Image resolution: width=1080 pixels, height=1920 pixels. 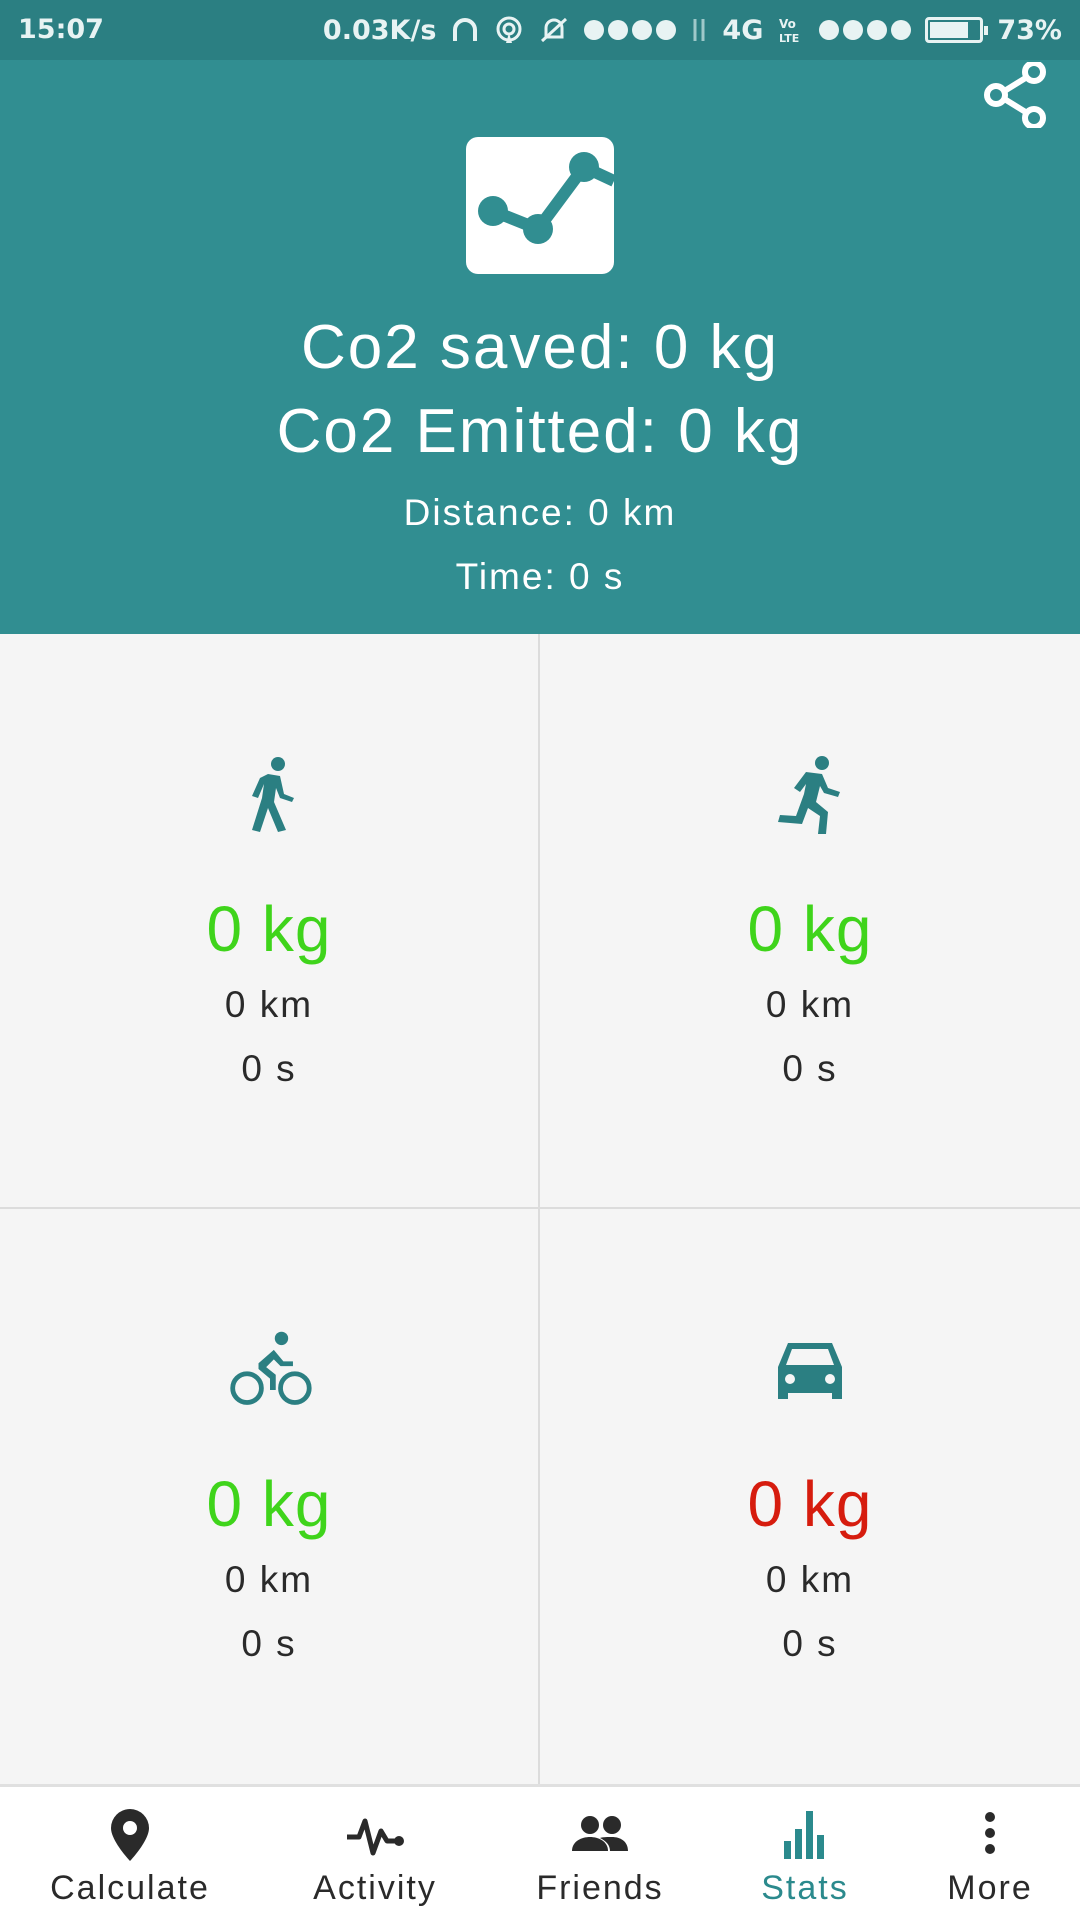 I want to click on time-car: 0 s, so click(x=810, y=1643).